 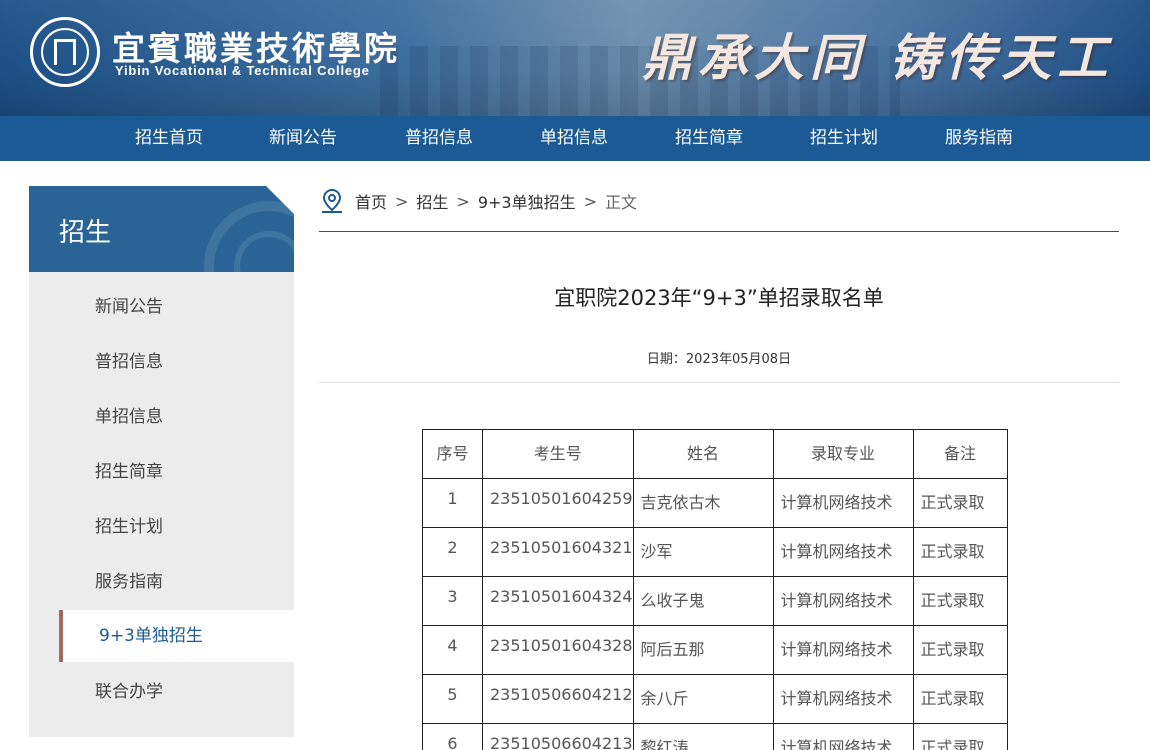 What do you see at coordinates (703, 503) in the screenshot?
I see `cell-name: 吉克依古木` at bounding box center [703, 503].